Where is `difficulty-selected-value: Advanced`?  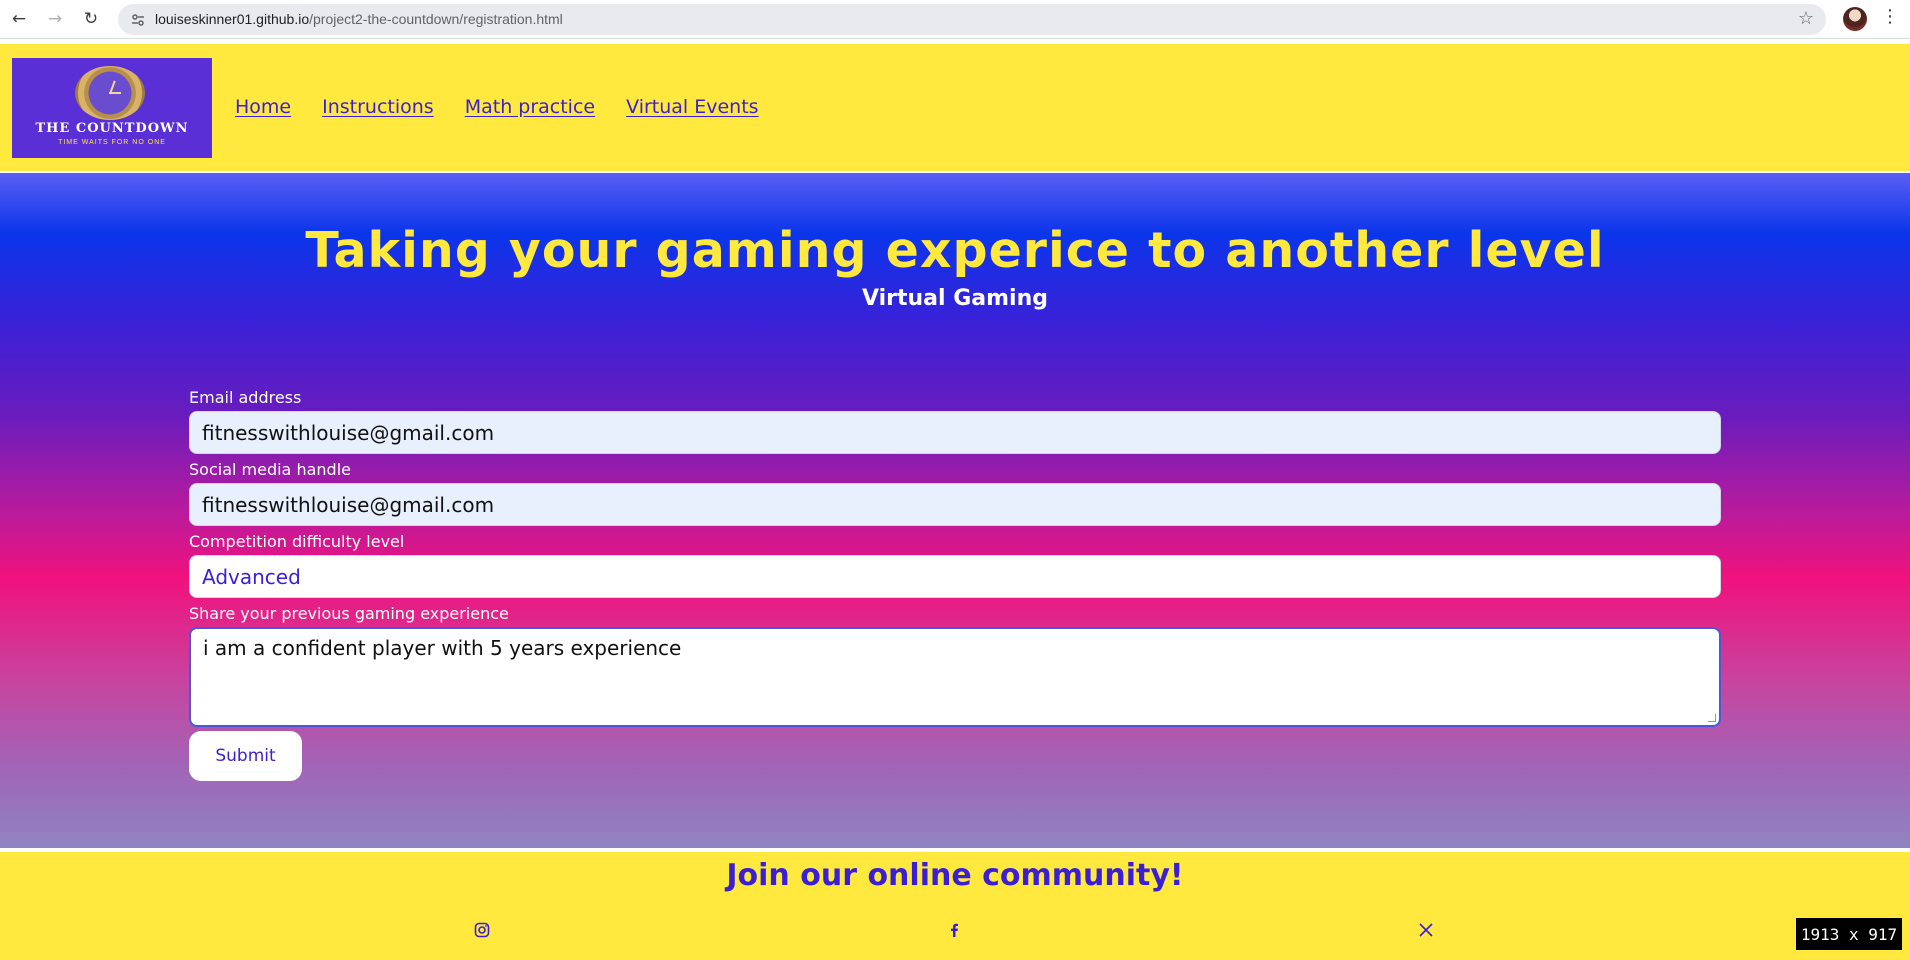
difficulty-selected-value: Advanced is located at coordinates (251, 576).